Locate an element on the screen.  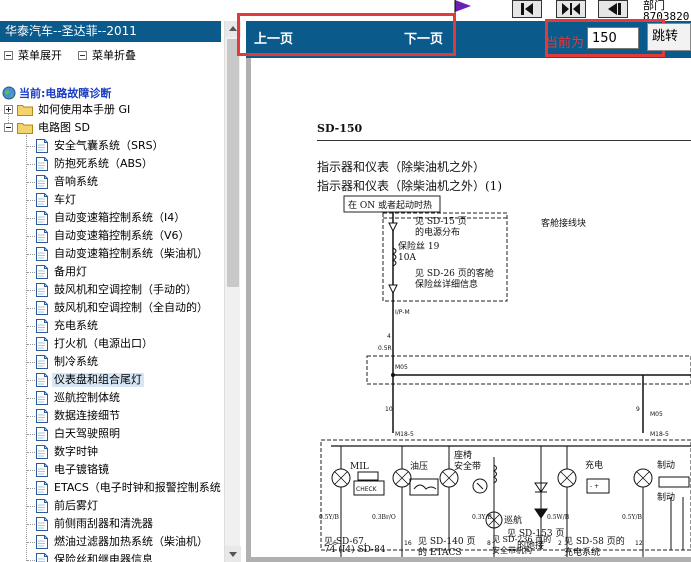
page-code: SD-150 is located at coordinates (340, 128).